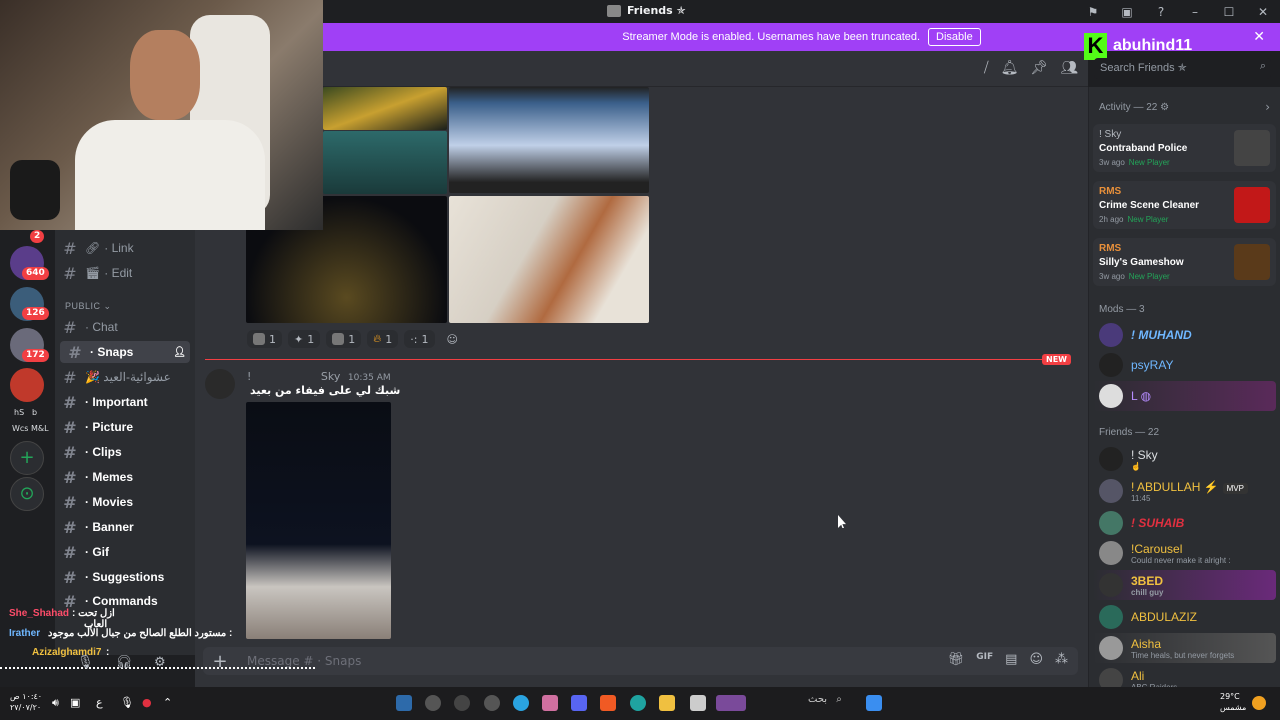 The width and height of the screenshot is (1280, 720). I want to click on bell-icon: 🔔︎, so click(1010, 68).